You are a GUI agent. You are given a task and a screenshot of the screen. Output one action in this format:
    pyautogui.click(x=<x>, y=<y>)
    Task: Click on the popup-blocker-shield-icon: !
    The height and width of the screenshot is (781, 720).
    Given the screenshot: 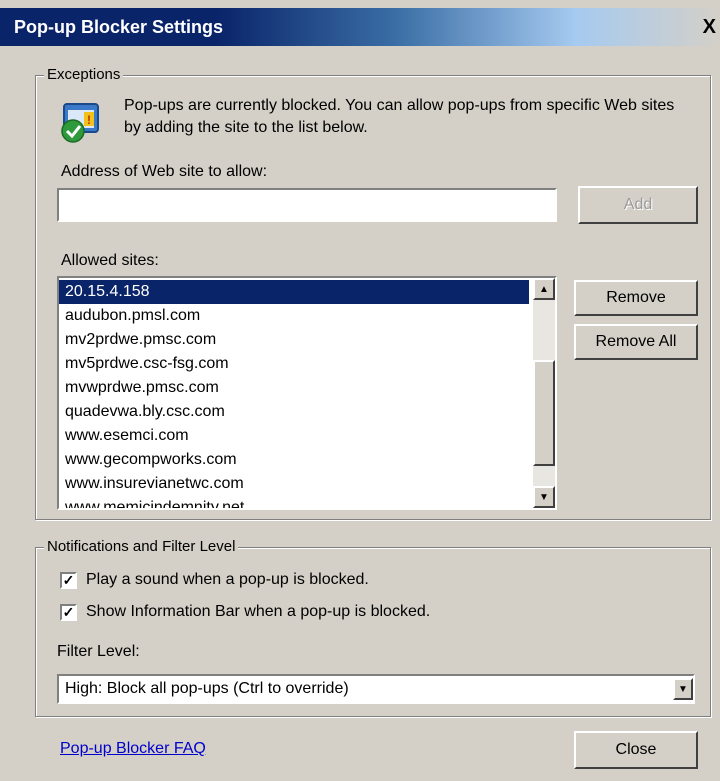 What is the action you would take?
    pyautogui.click(x=80, y=122)
    